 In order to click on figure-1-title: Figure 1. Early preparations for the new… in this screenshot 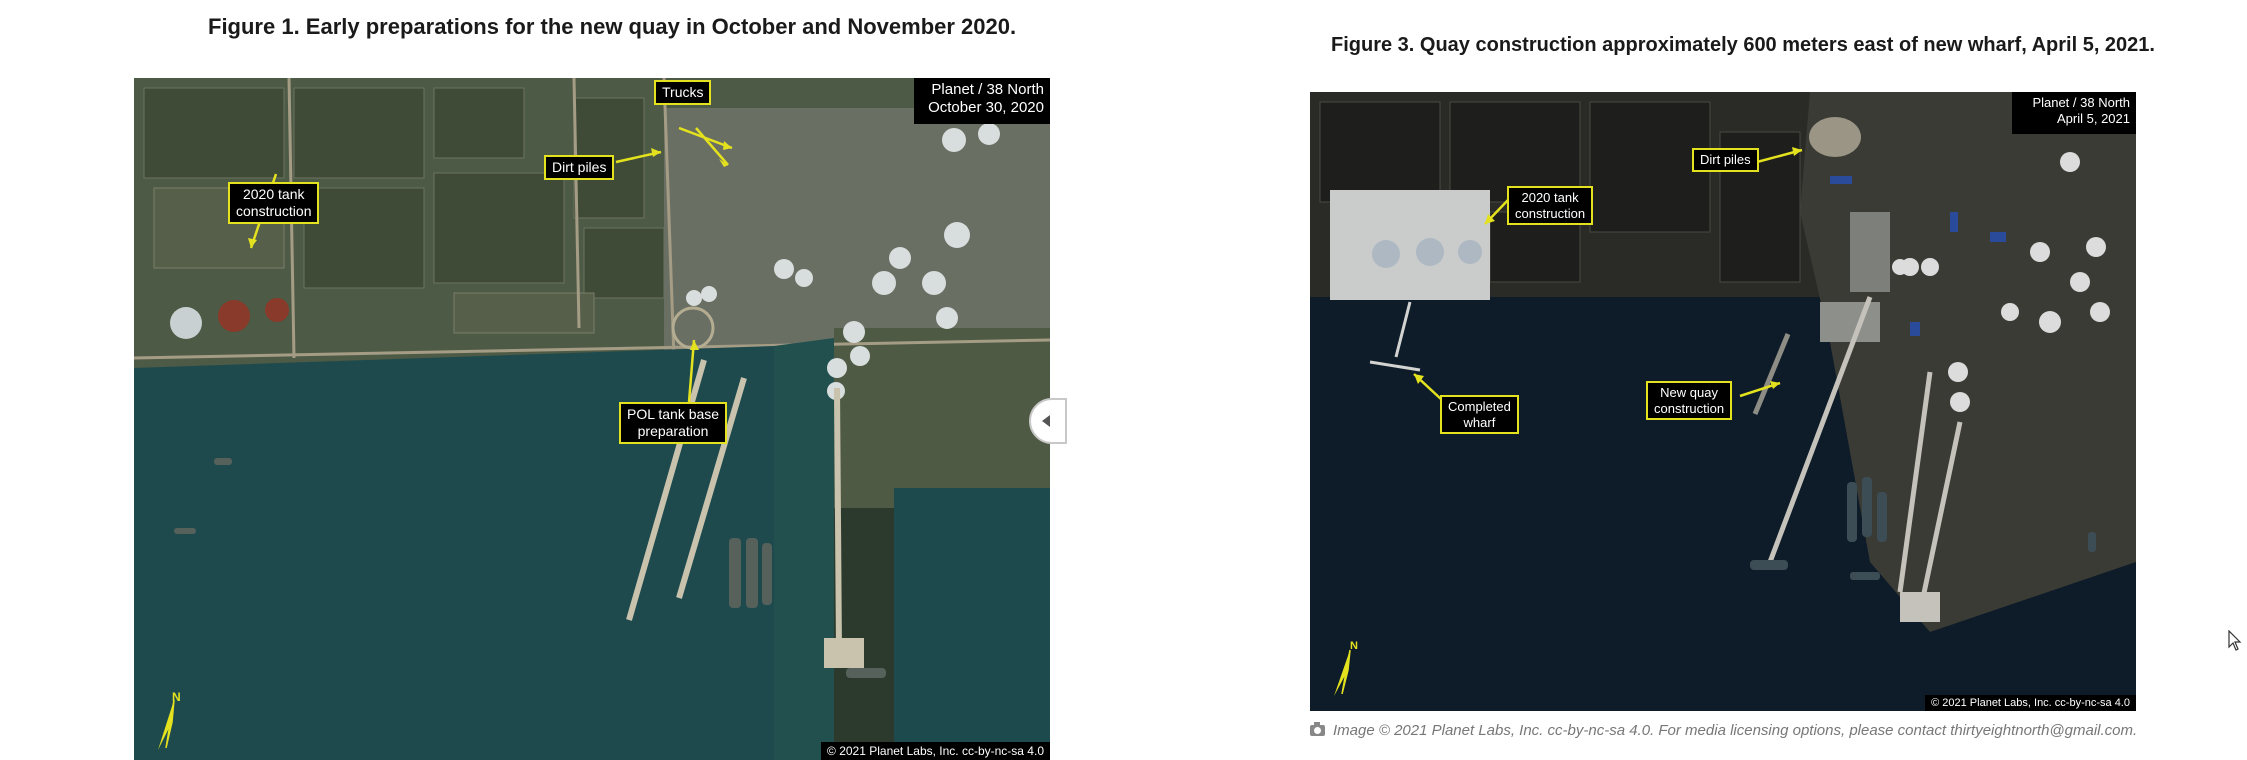, I will do `click(612, 26)`.